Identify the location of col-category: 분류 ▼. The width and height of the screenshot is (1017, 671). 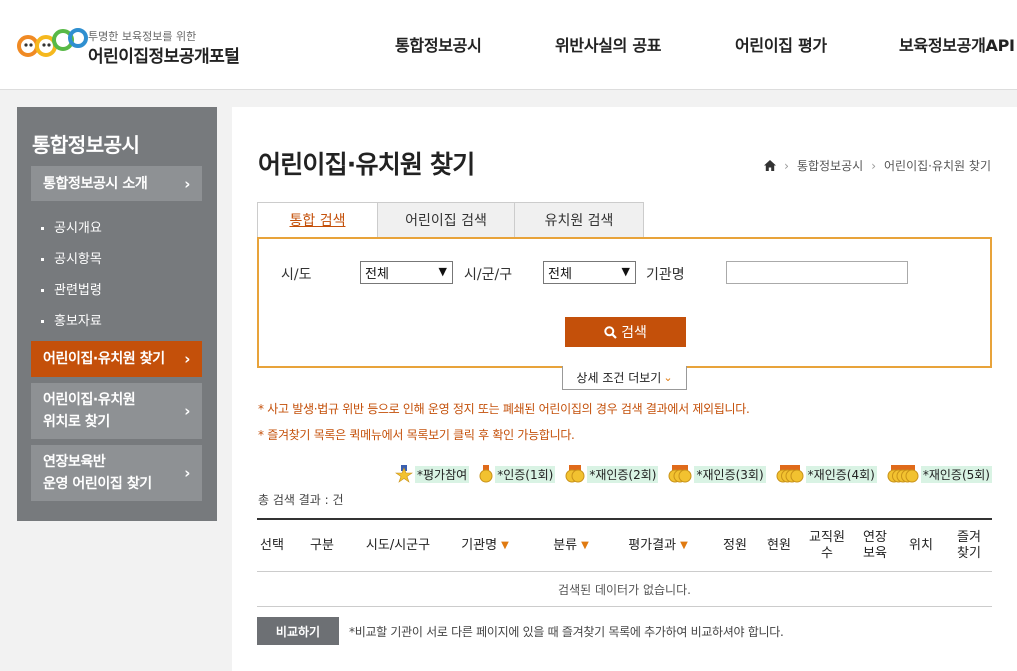
(571, 546).